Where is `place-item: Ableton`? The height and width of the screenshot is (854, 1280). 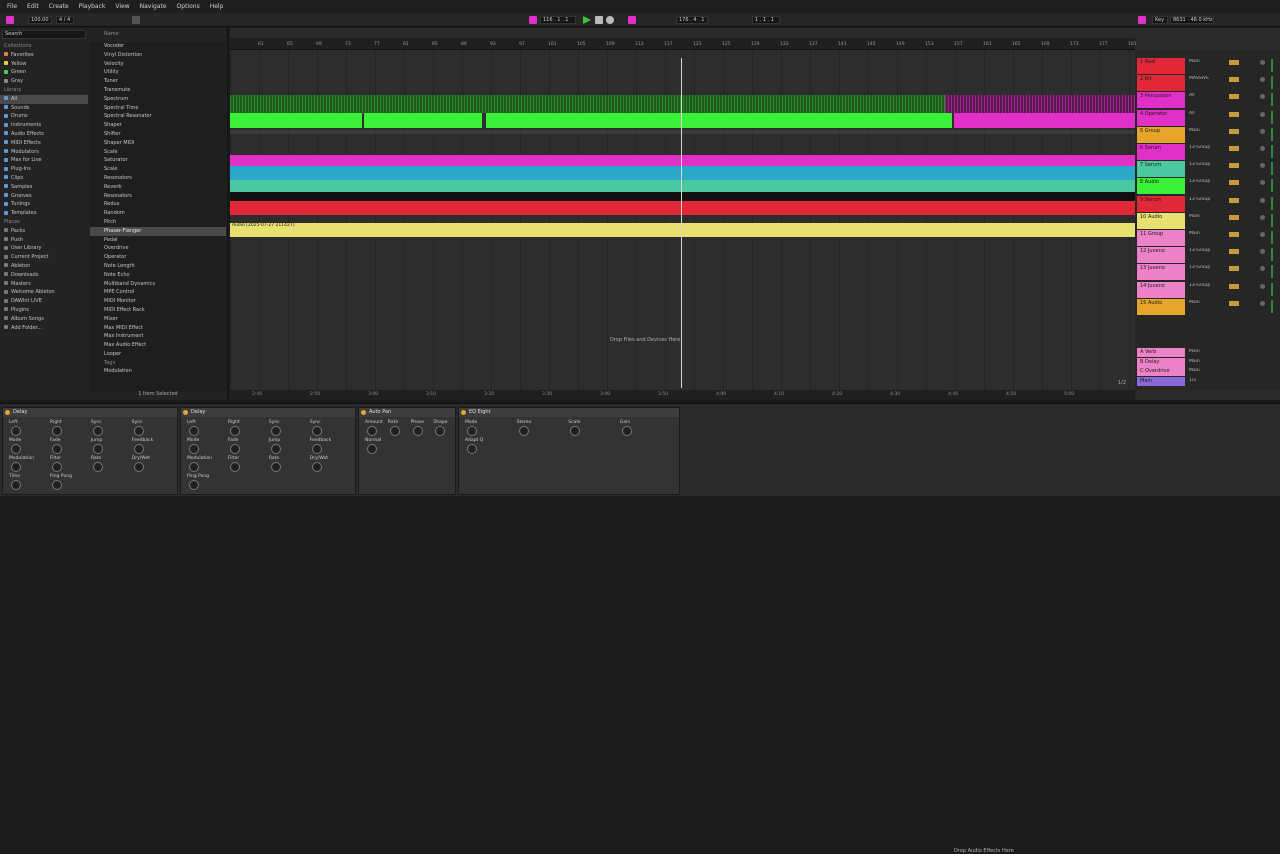 place-item: Ableton is located at coordinates (44, 266).